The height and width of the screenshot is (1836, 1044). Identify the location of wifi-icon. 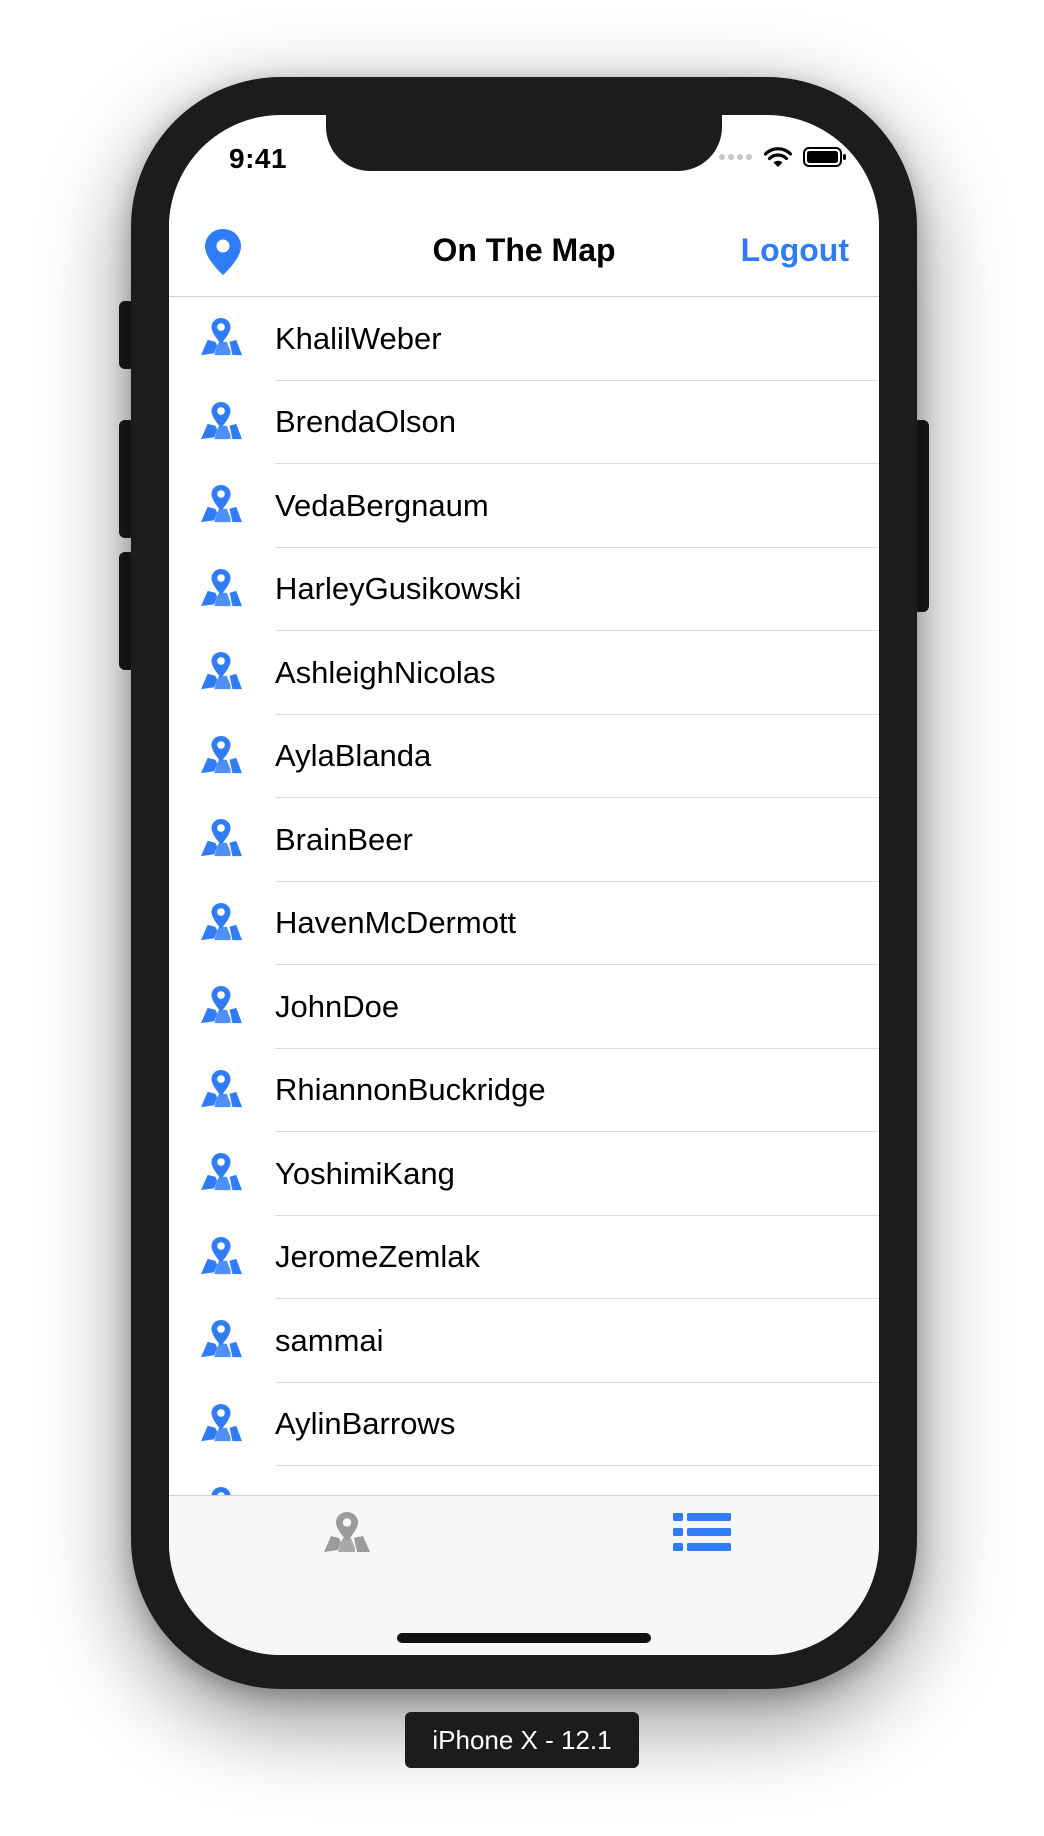
(778, 157).